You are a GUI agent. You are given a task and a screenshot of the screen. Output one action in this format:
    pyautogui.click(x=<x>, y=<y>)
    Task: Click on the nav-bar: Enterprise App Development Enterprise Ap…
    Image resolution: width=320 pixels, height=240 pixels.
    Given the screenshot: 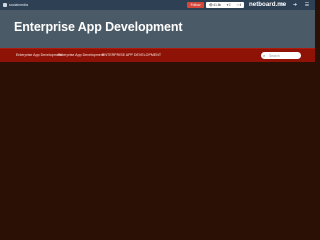 What is the action you would take?
    pyautogui.click(x=157, y=55)
    